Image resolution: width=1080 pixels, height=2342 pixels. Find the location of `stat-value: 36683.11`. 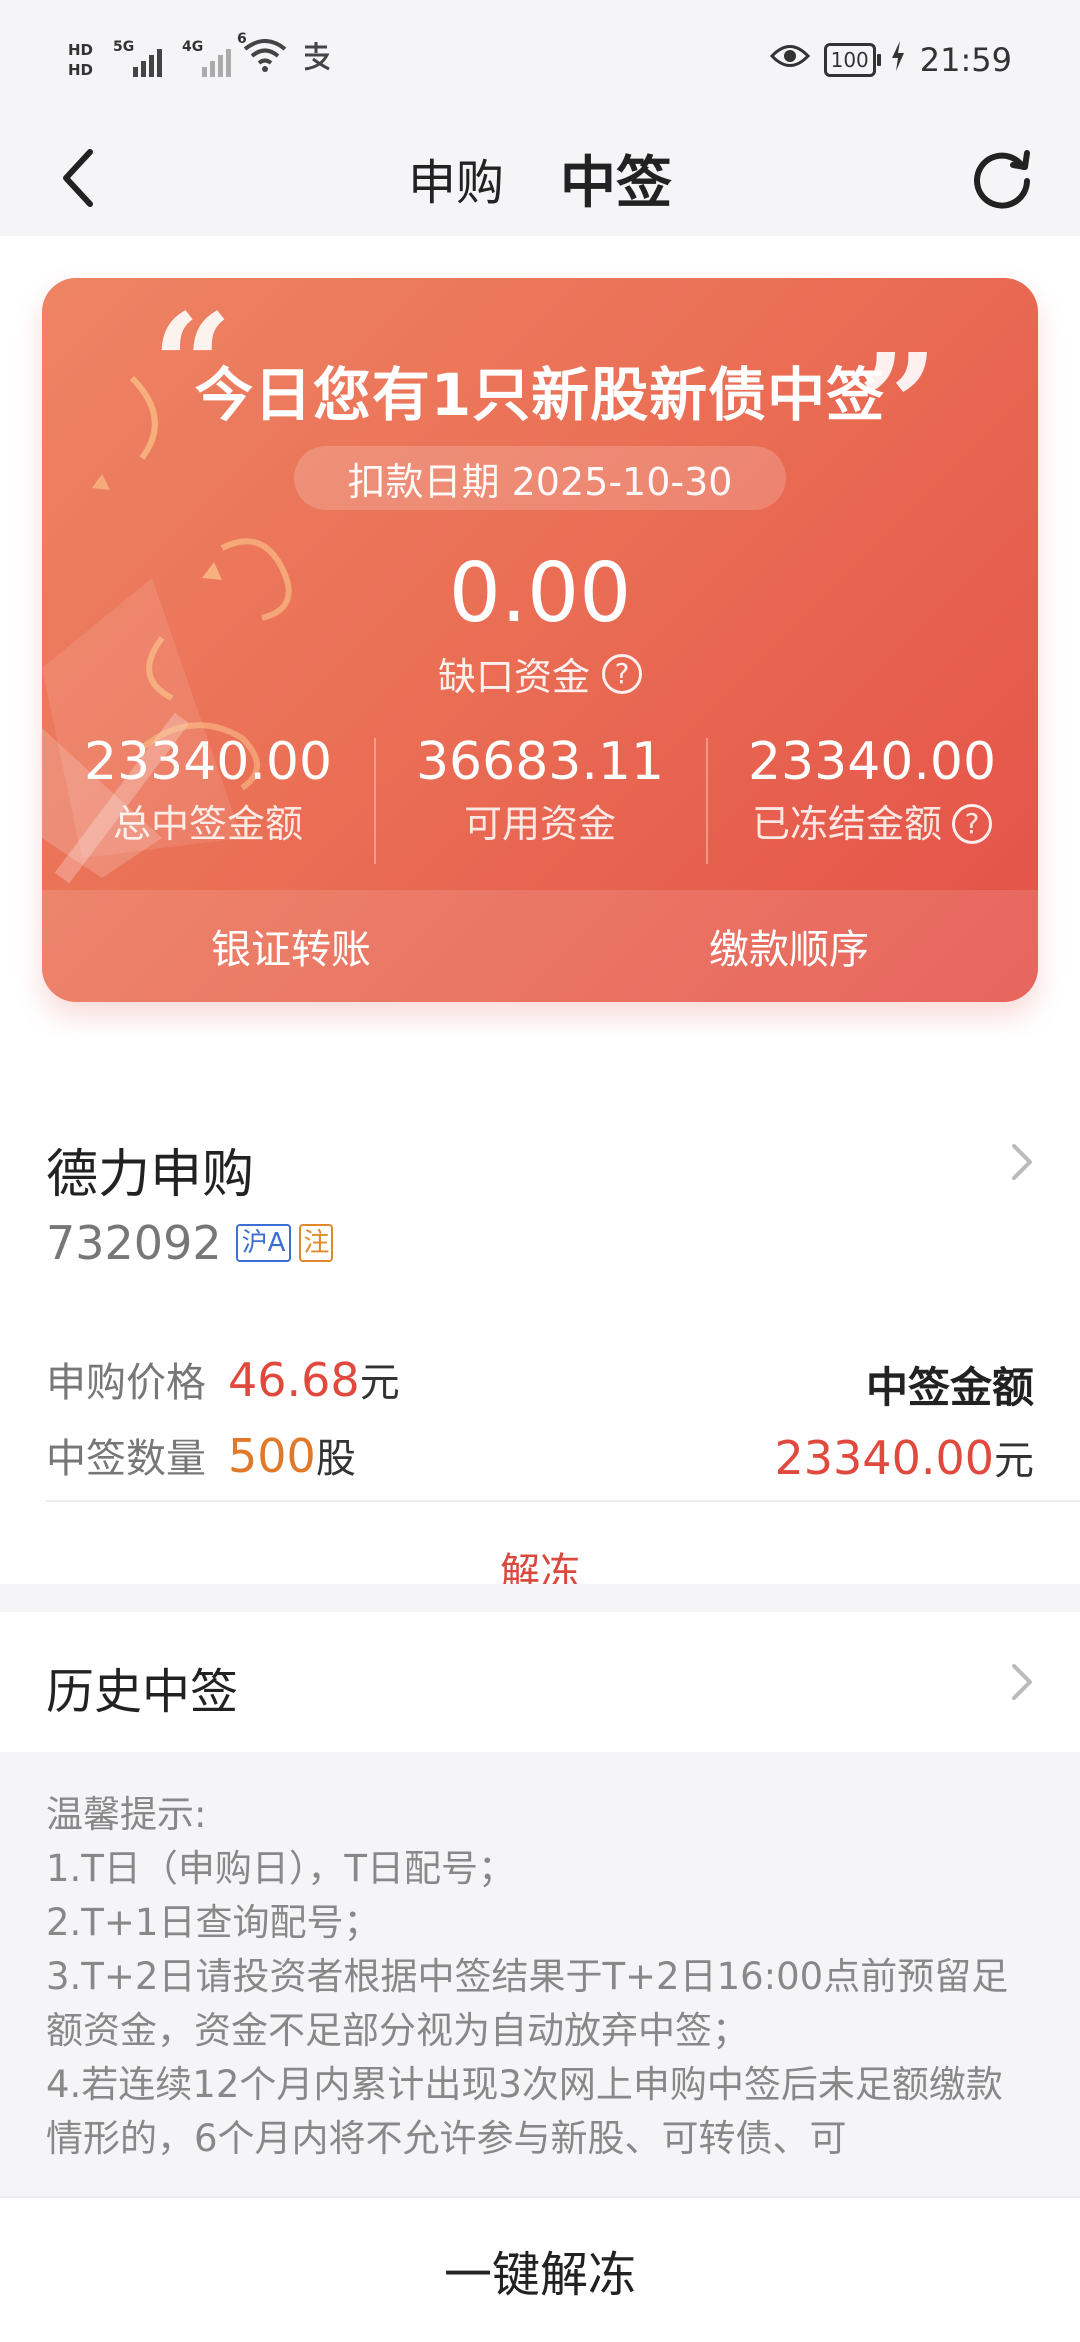

stat-value: 36683.11 is located at coordinates (540, 762).